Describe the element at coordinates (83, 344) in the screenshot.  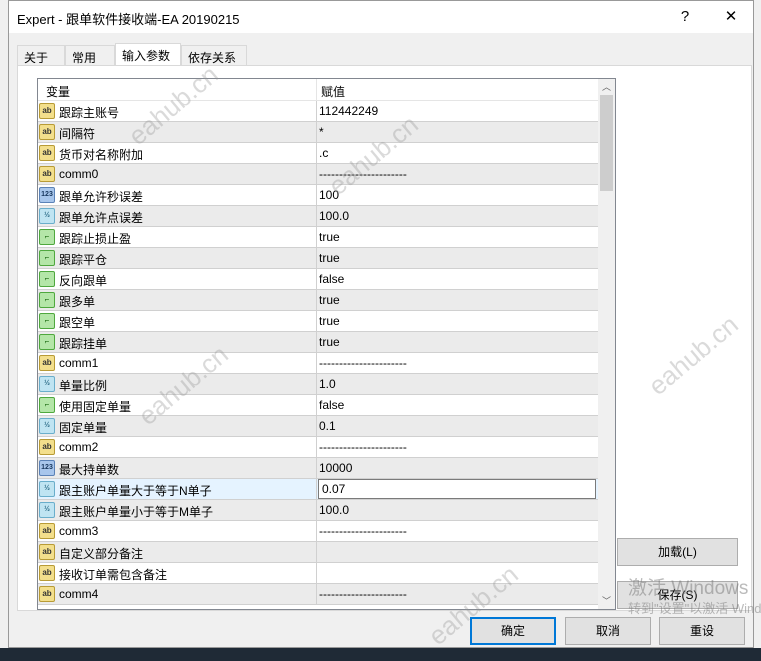
I see `parameter-name: 跟踪挂单` at that location.